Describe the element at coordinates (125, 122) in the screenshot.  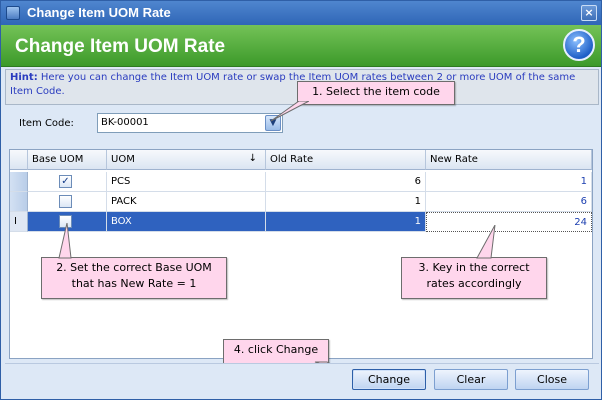
I see `item-code-value: BK-00001` at that location.